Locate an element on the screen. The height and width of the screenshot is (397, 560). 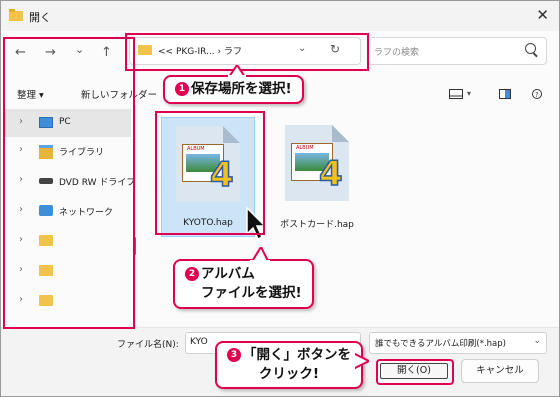
preview-pane-icon is located at coordinates (505, 94).